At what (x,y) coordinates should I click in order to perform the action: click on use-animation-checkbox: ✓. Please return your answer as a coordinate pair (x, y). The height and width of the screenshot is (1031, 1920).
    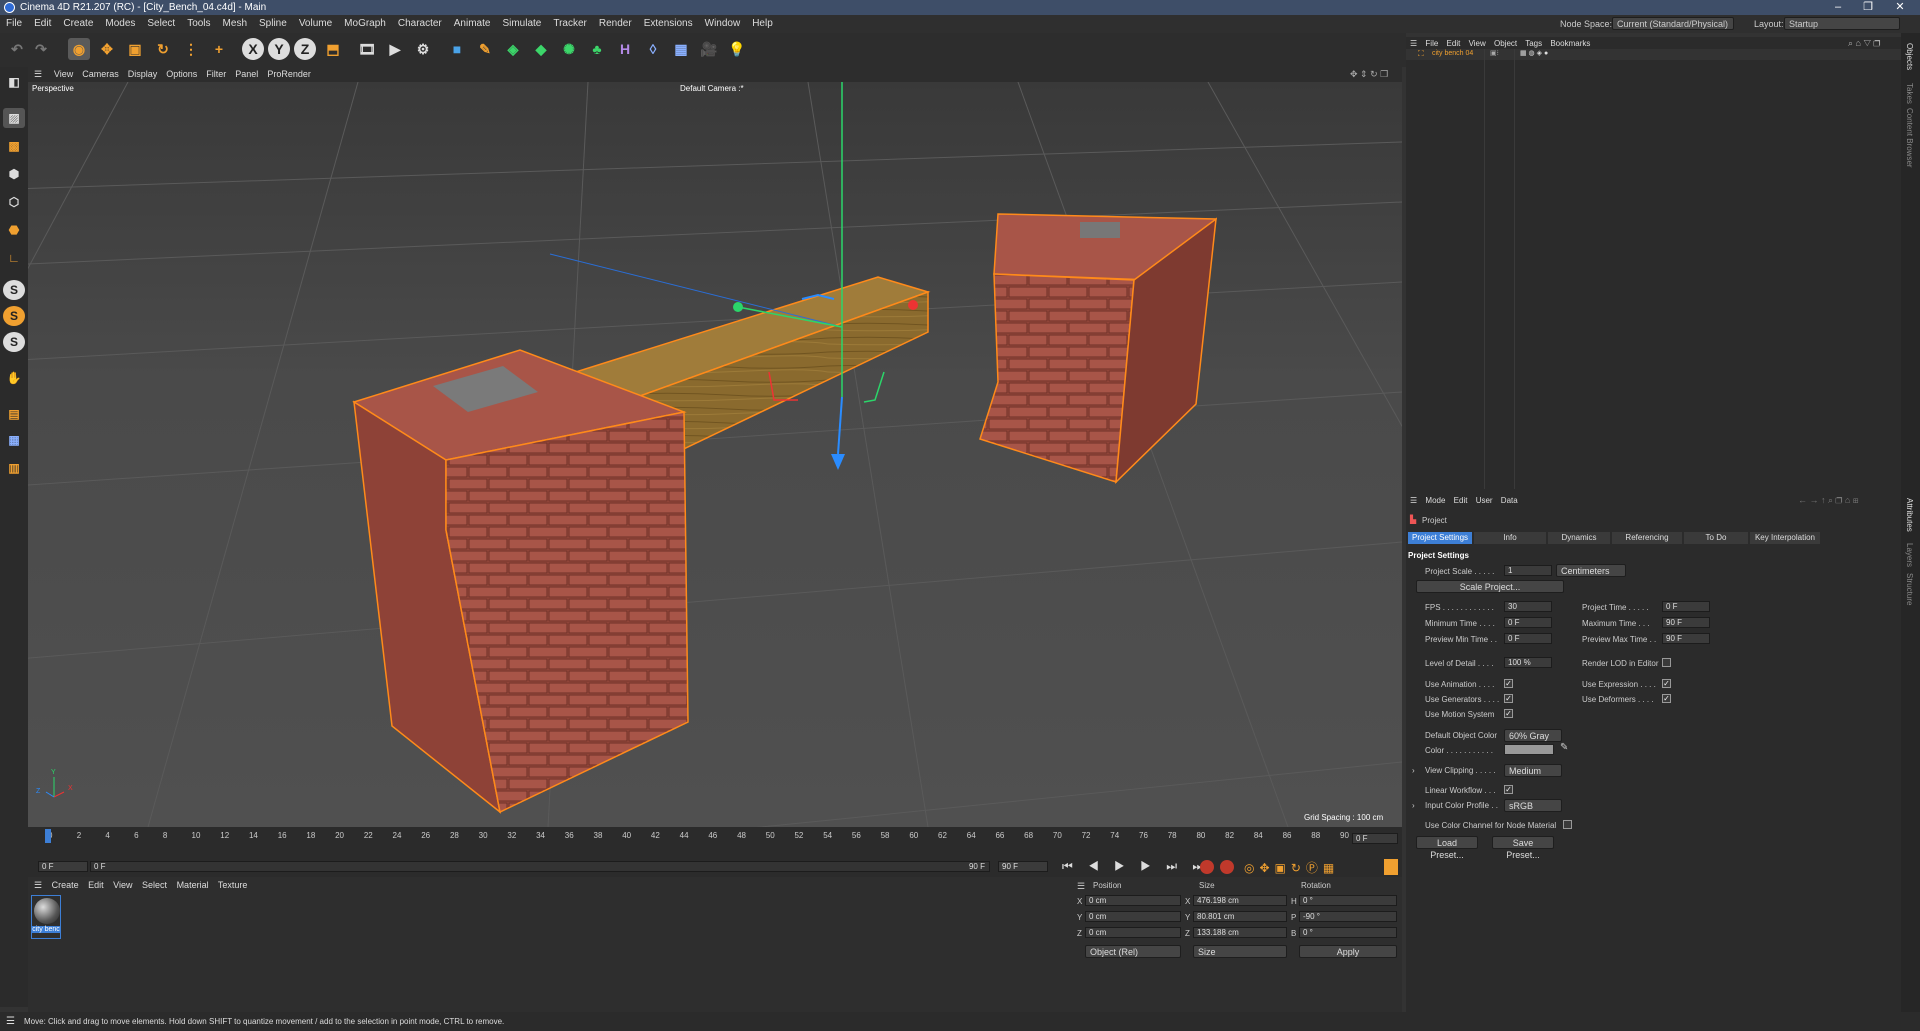
    Looking at the image, I should click on (1508, 683).